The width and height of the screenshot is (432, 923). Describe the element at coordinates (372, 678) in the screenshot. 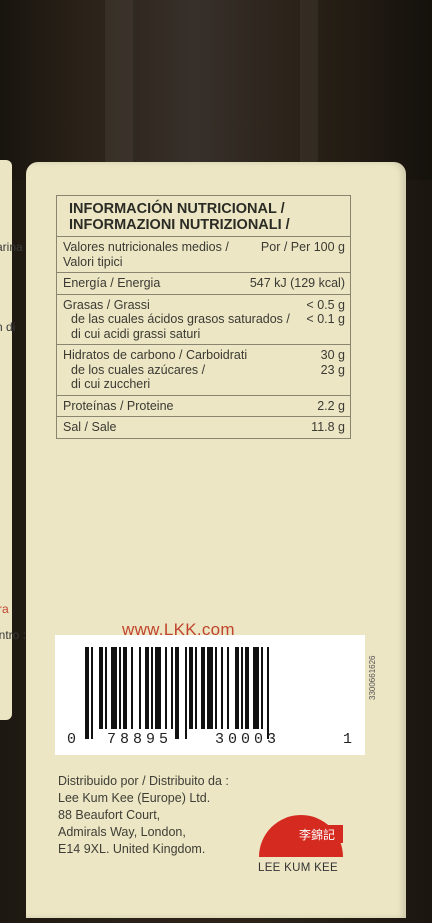

I see `side-code: 3300661626` at that location.